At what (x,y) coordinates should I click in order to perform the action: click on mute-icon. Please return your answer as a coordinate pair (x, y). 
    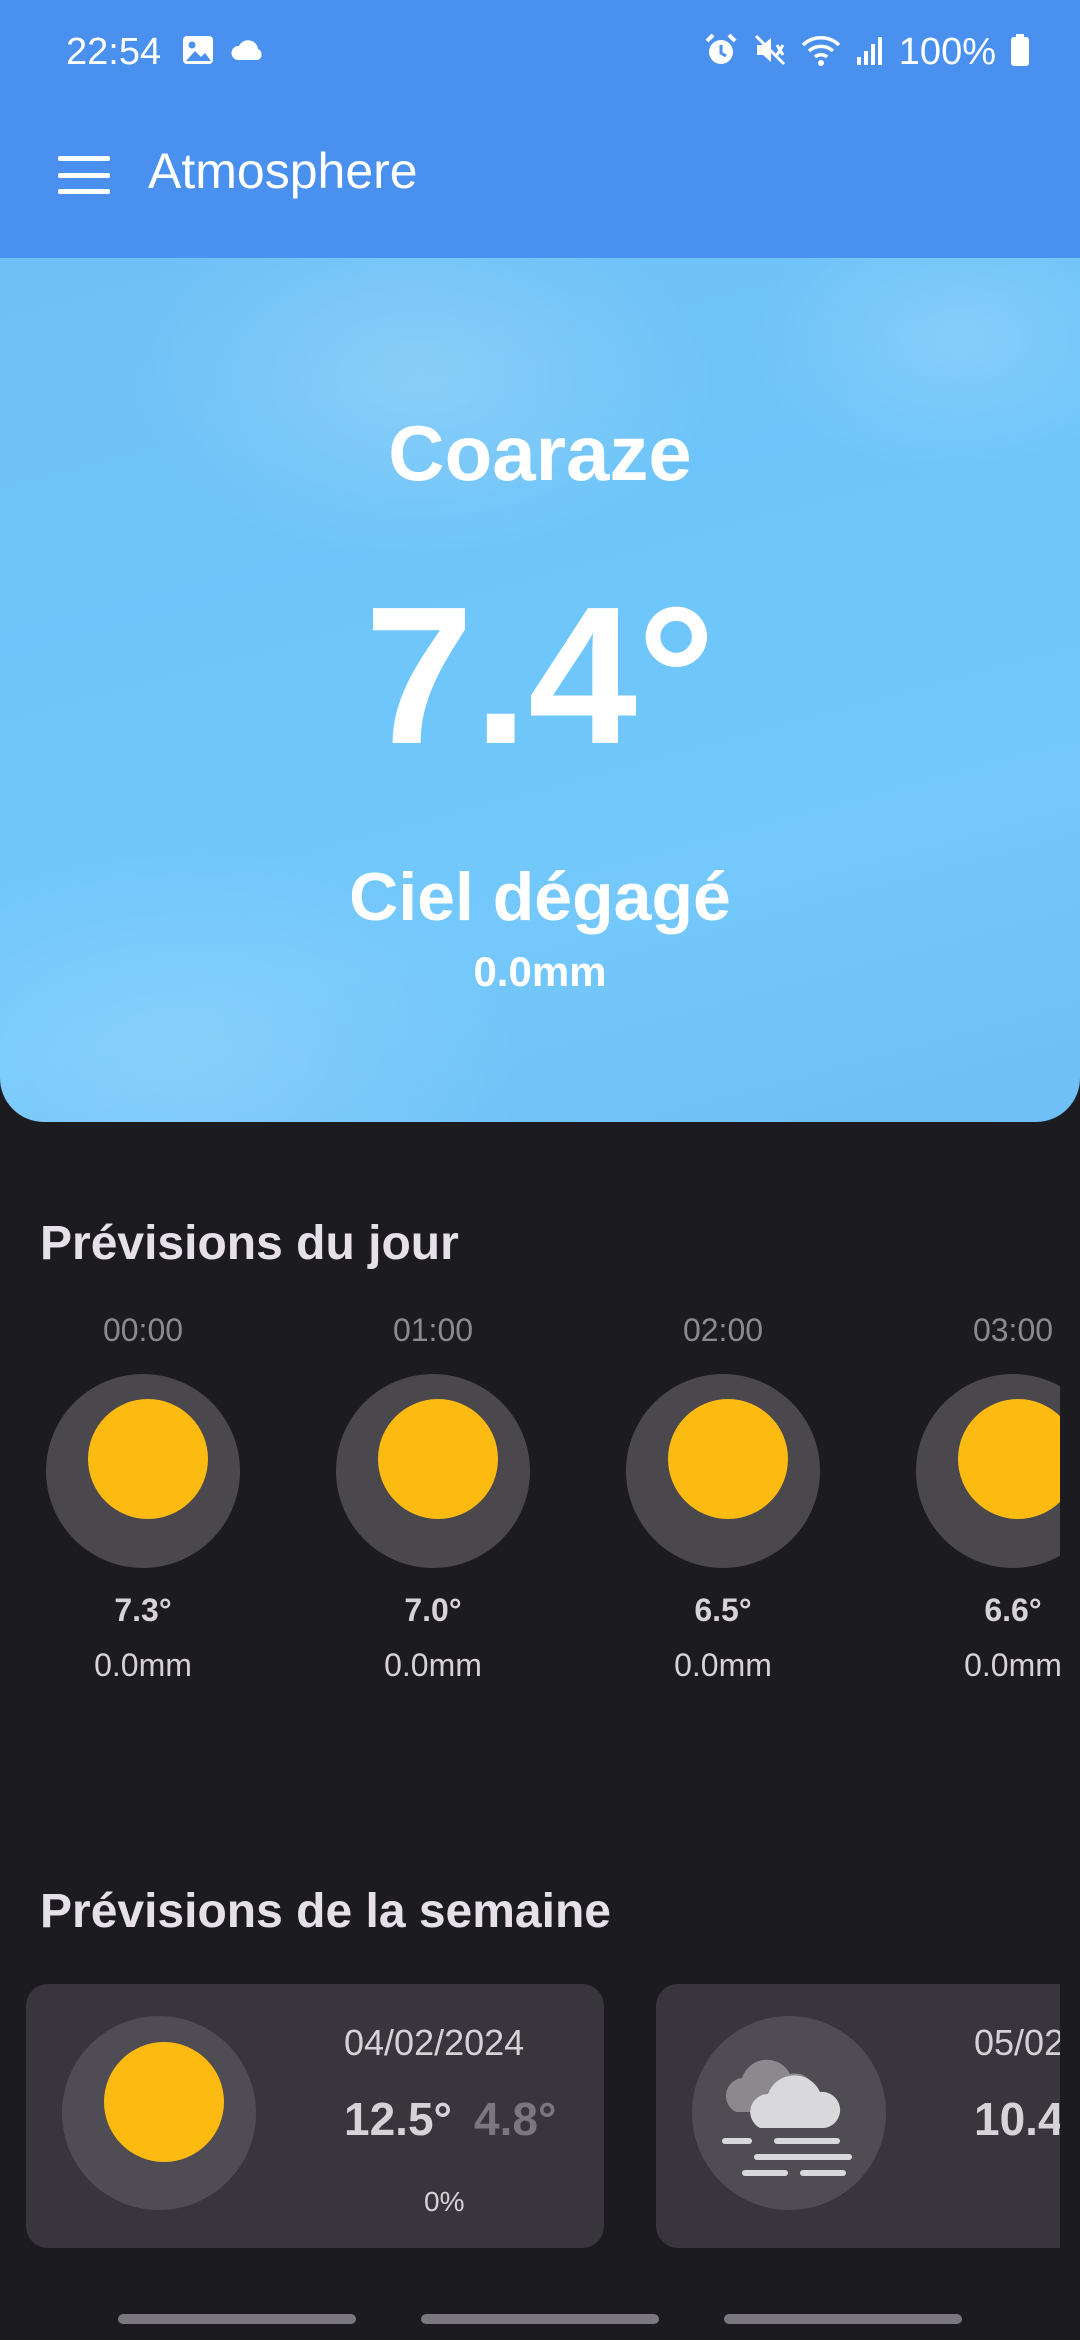
    Looking at the image, I should click on (770, 52).